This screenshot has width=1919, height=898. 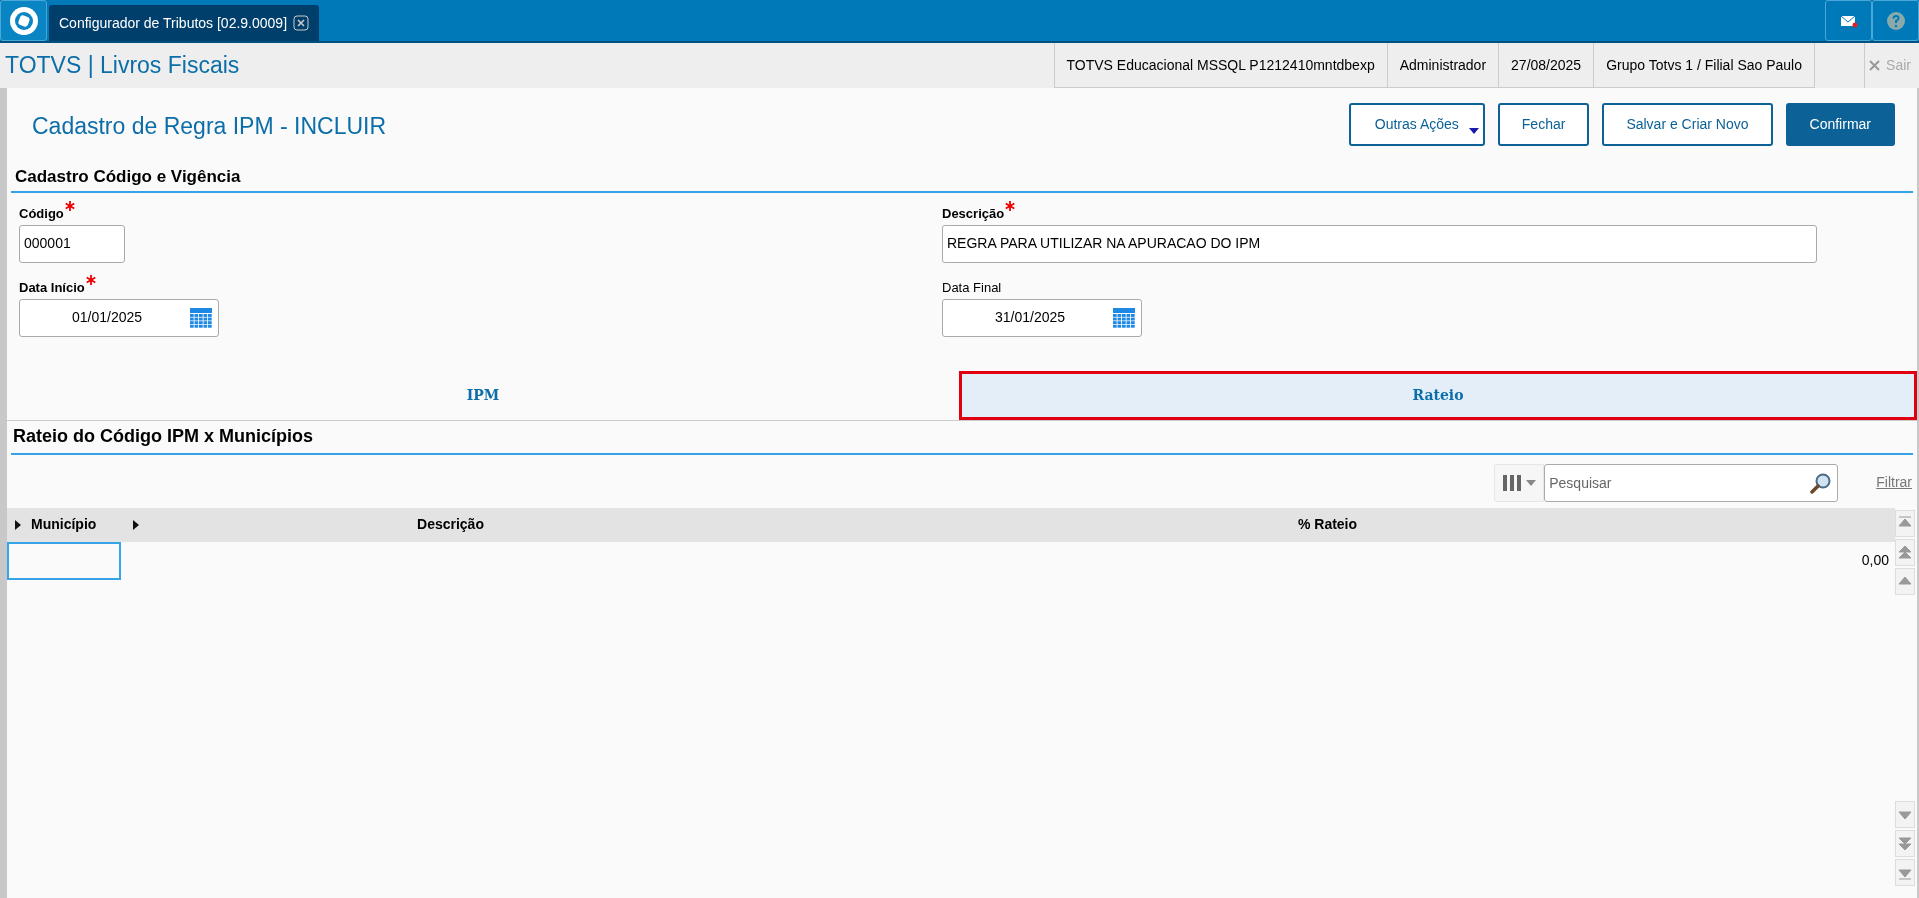 What do you see at coordinates (122, 65) in the screenshot?
I see `app-title: TOTVS | Livros Fiscais` at bounding box center [122, 65].